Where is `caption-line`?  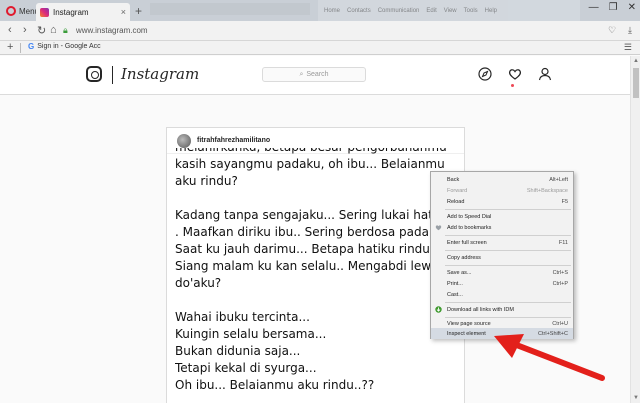
caption-line is located at coordinates (319, 198).